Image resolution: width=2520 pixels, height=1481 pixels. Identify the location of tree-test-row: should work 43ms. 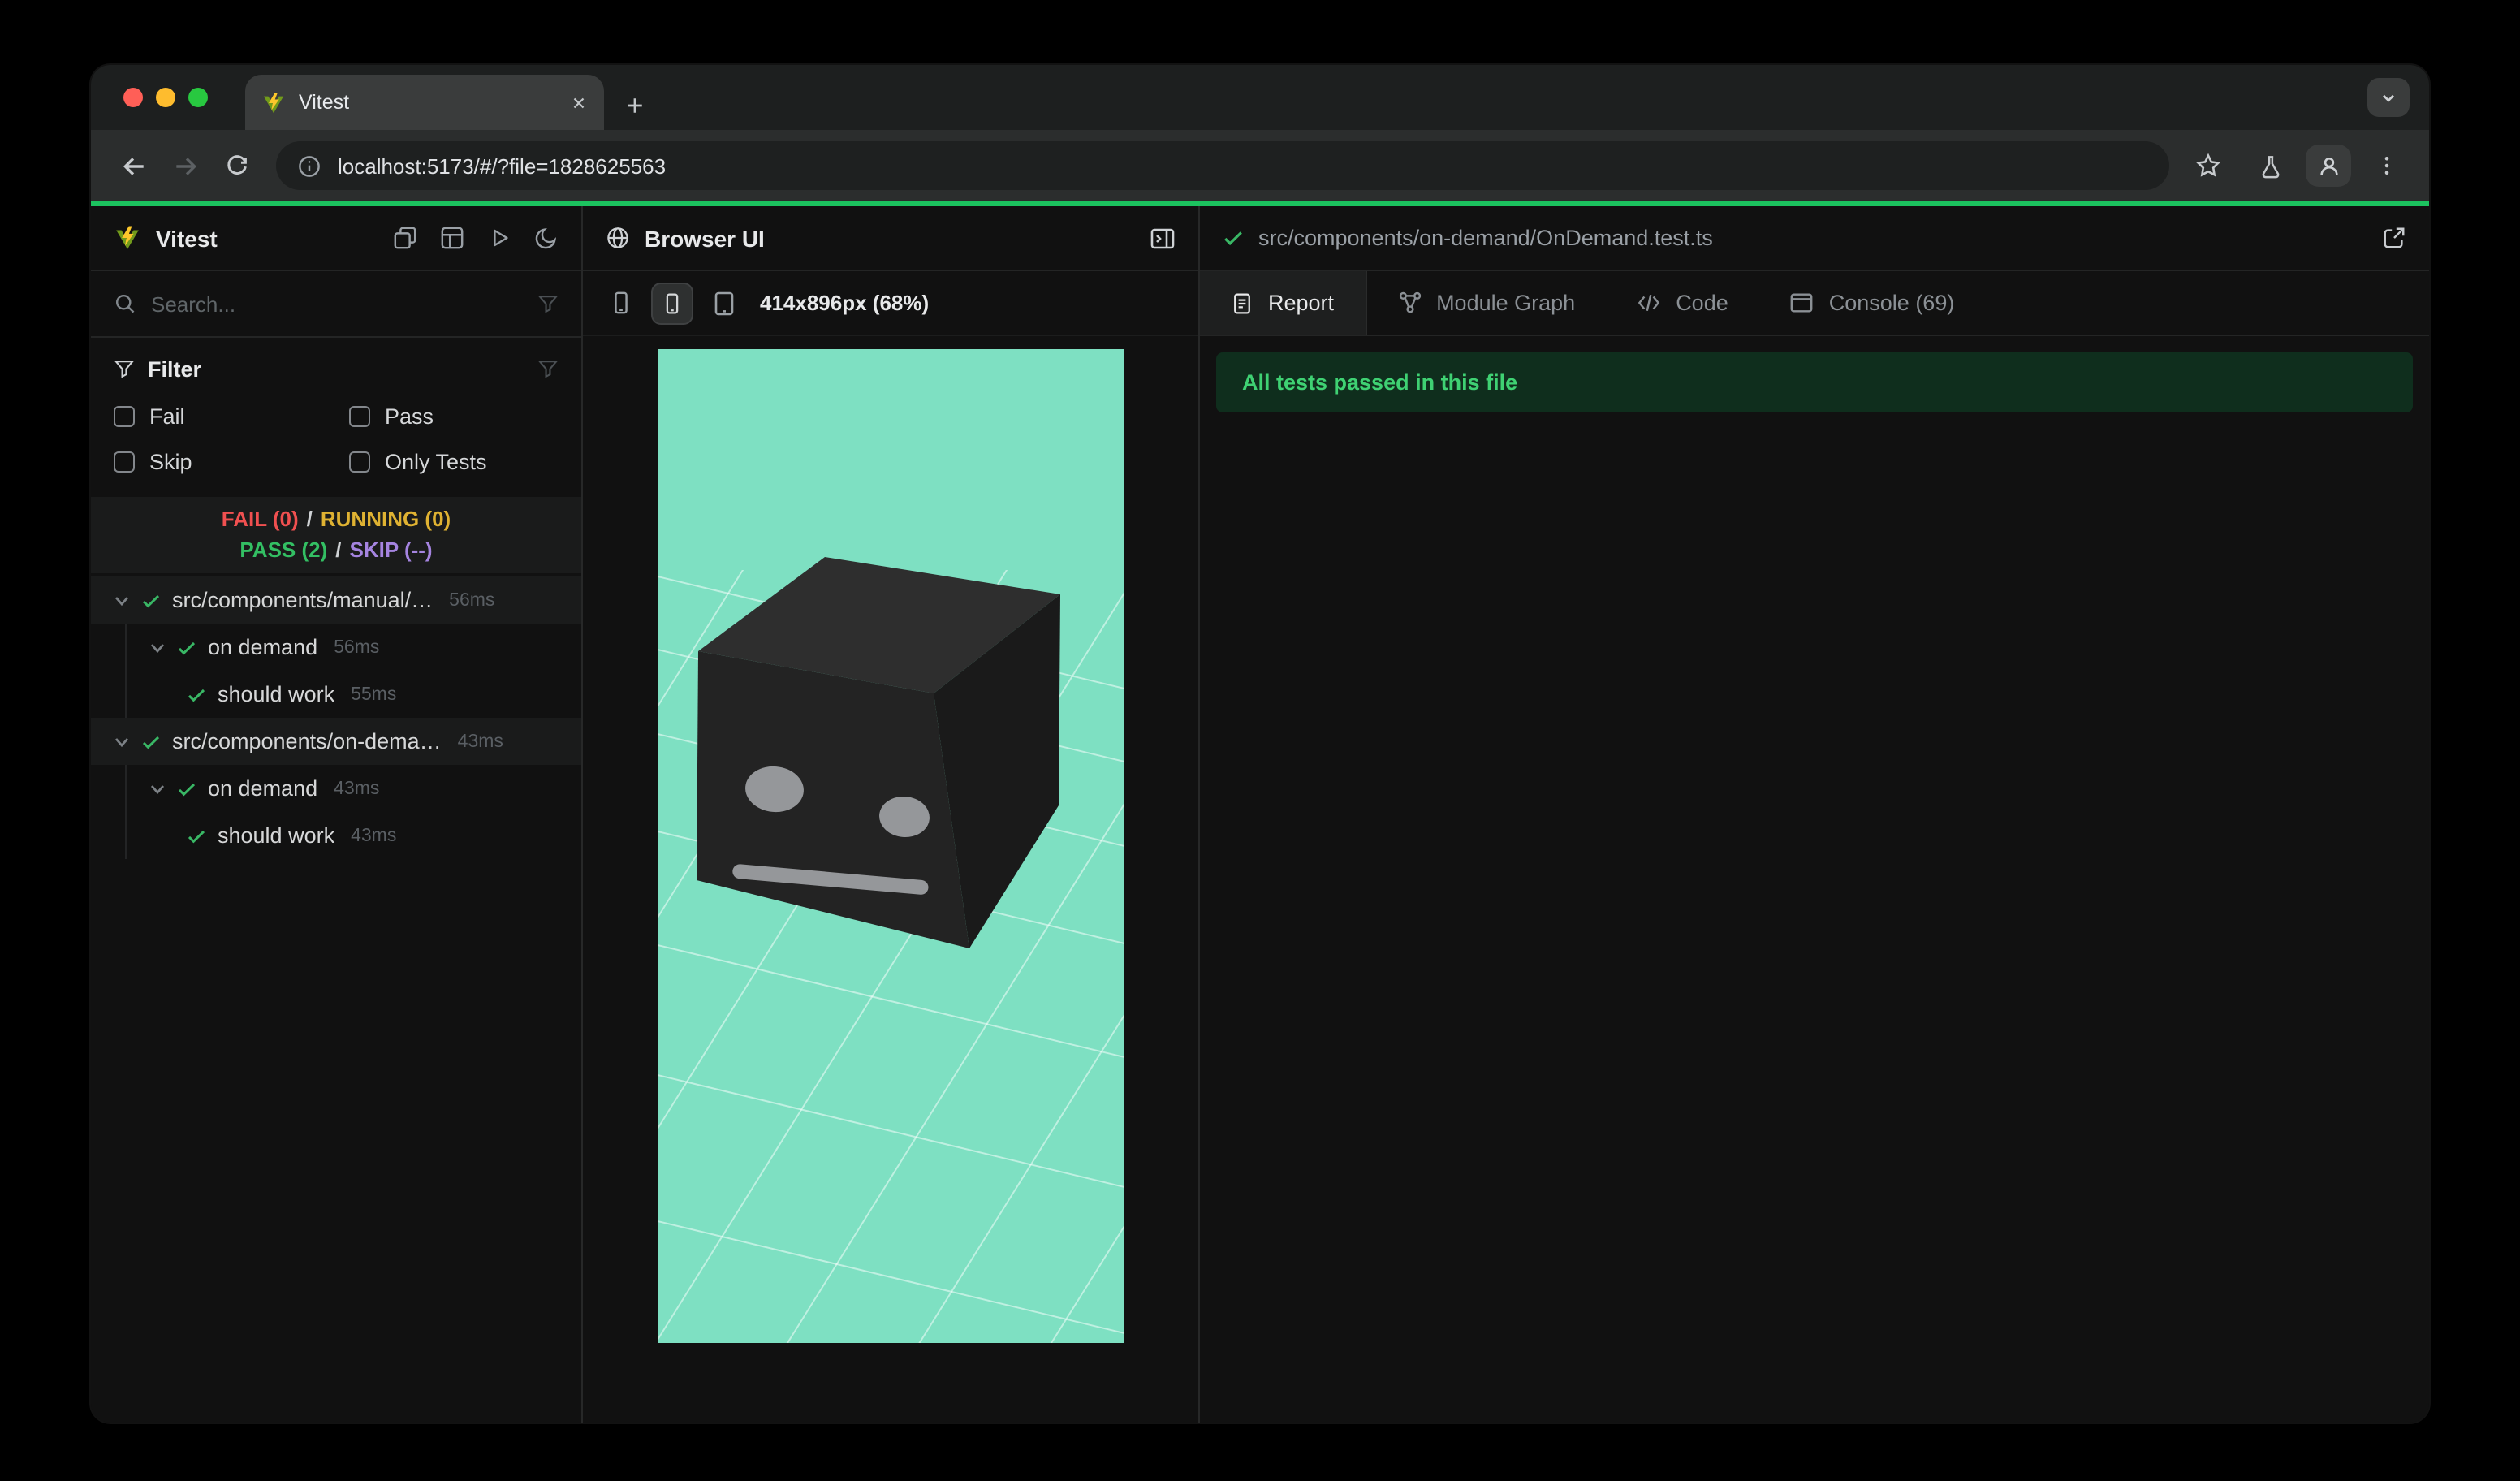
(354, 836).